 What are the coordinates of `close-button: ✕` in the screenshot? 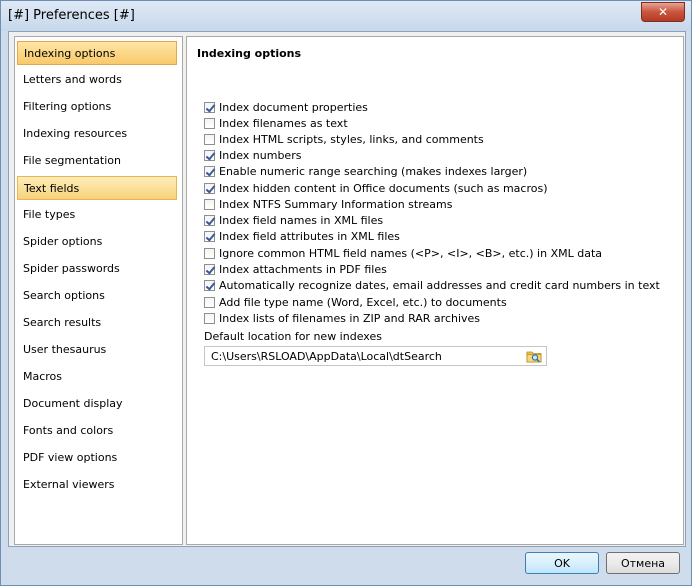 It's located at (663, 12).